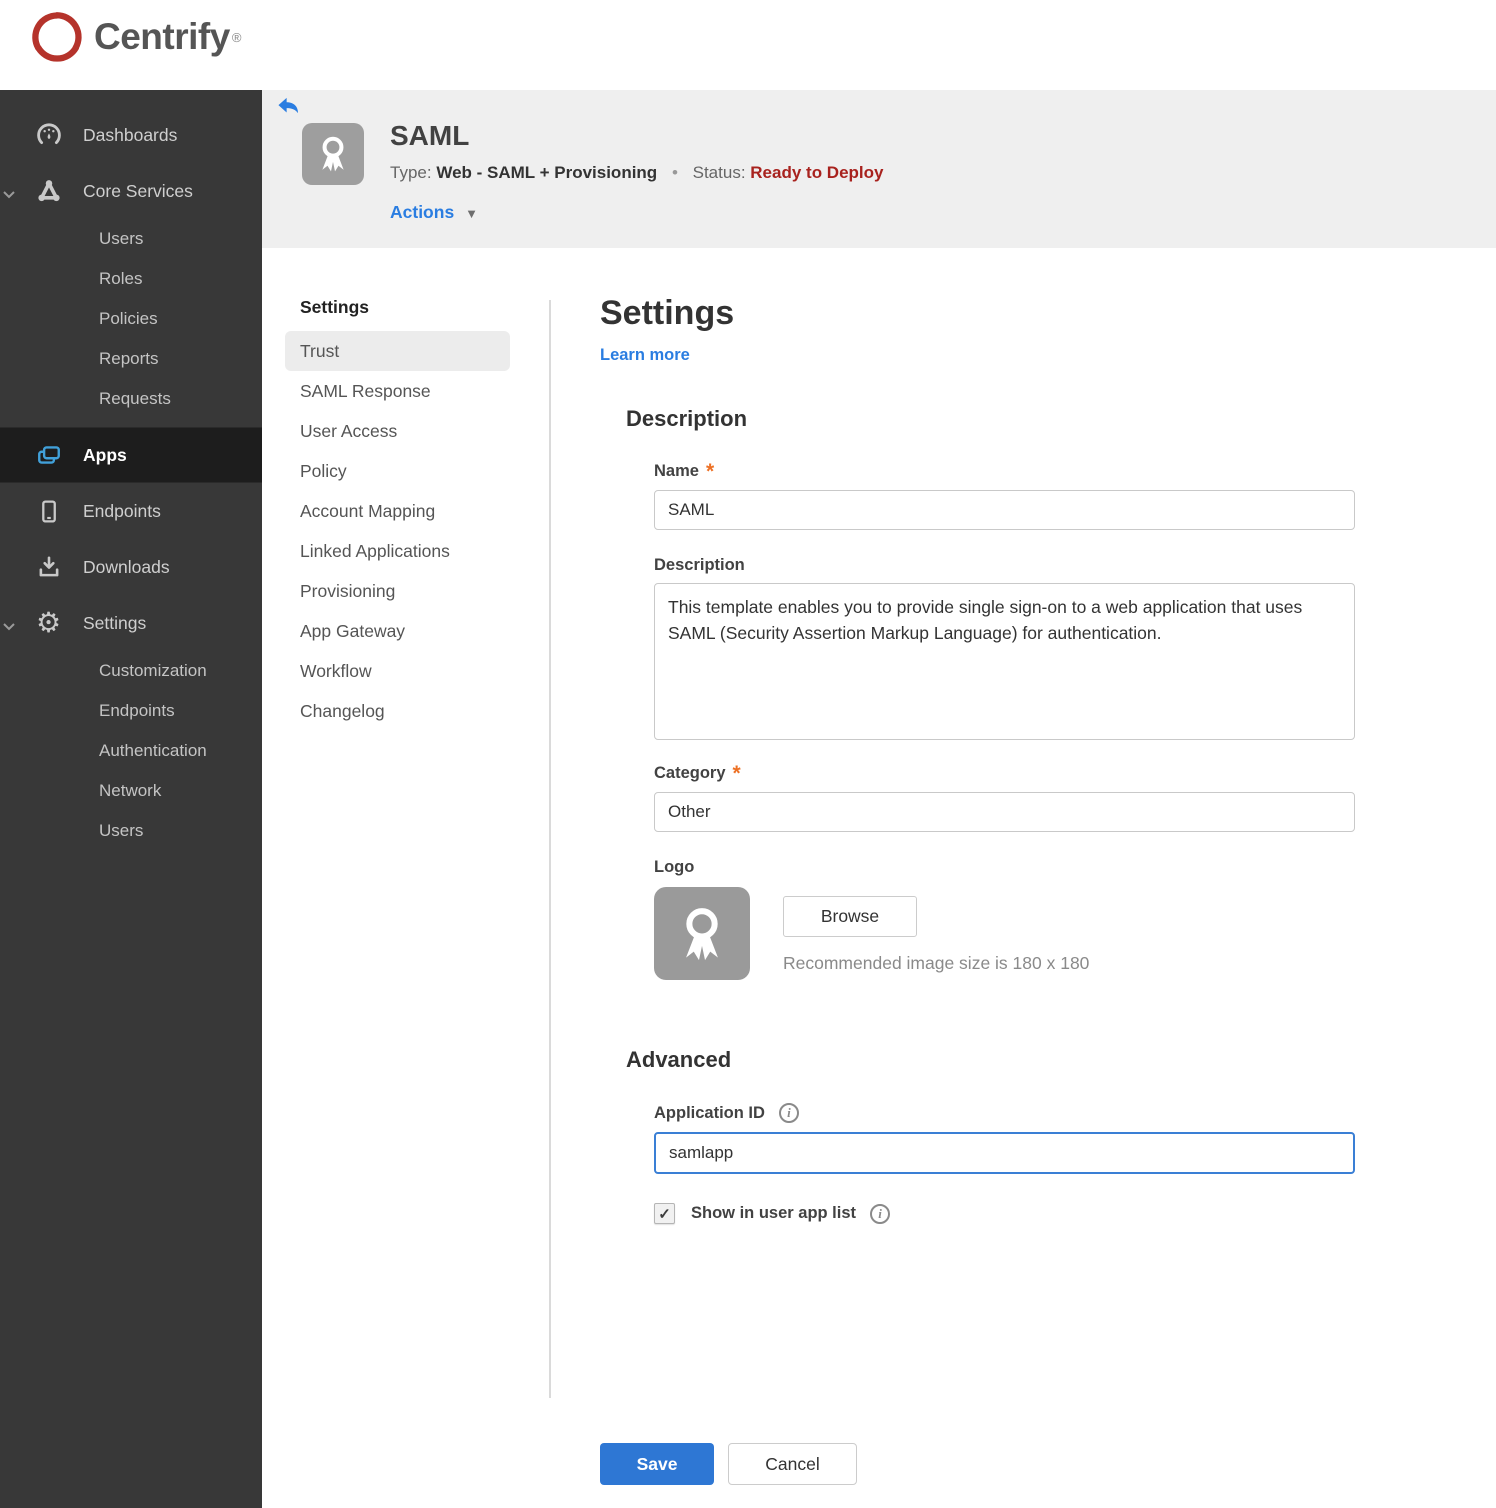 The image size is (1496, 1508). I want to click on subnav-item-app-gateway: App Gateway, so click(397, 631).